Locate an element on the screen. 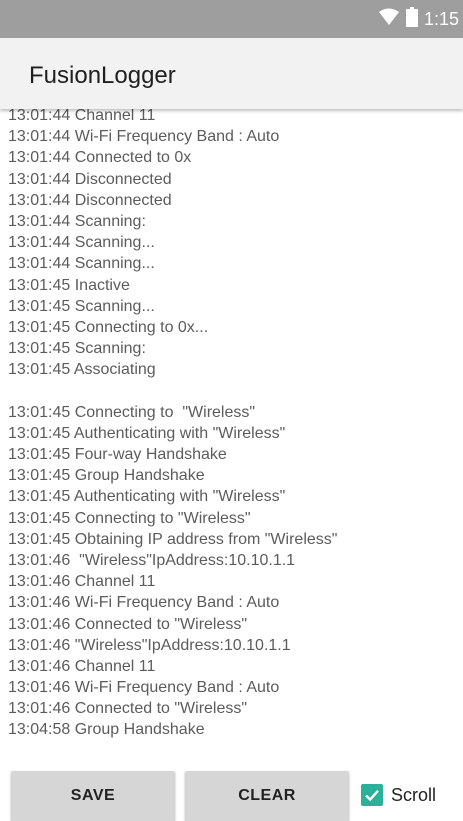 This screenshot has width=463, height=821. log-line: 13:04:58 Group Handshake is located at coordinates (106, 730).